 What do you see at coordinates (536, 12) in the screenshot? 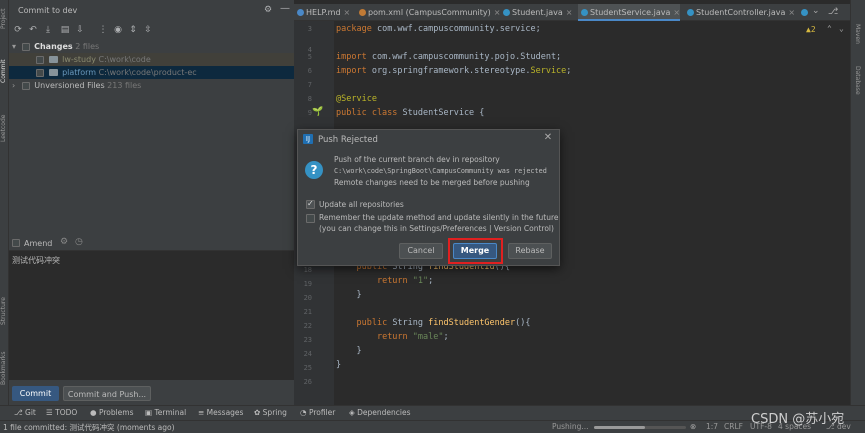
I see `tab-student-java: Student.java ×` at bounding box center [536, 12].